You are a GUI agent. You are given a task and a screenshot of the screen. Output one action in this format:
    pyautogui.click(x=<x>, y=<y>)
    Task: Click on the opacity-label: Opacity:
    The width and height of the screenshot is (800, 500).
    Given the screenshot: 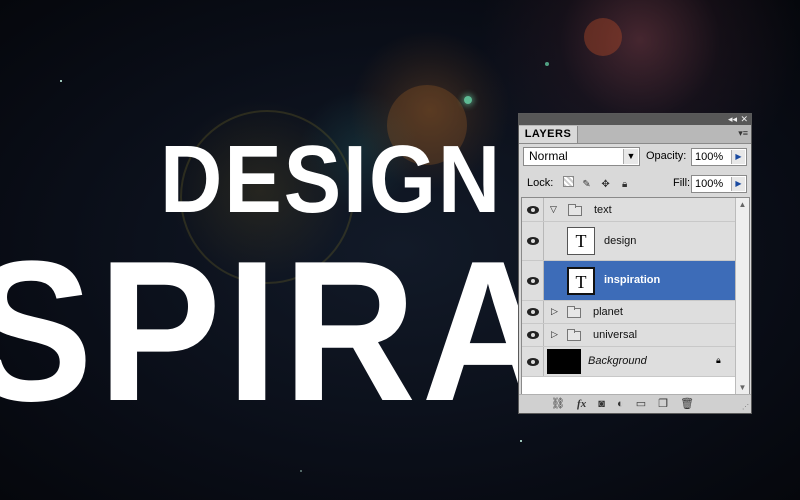 What is the action you would take?
    pyautogui.click(x=666, y=156)
    